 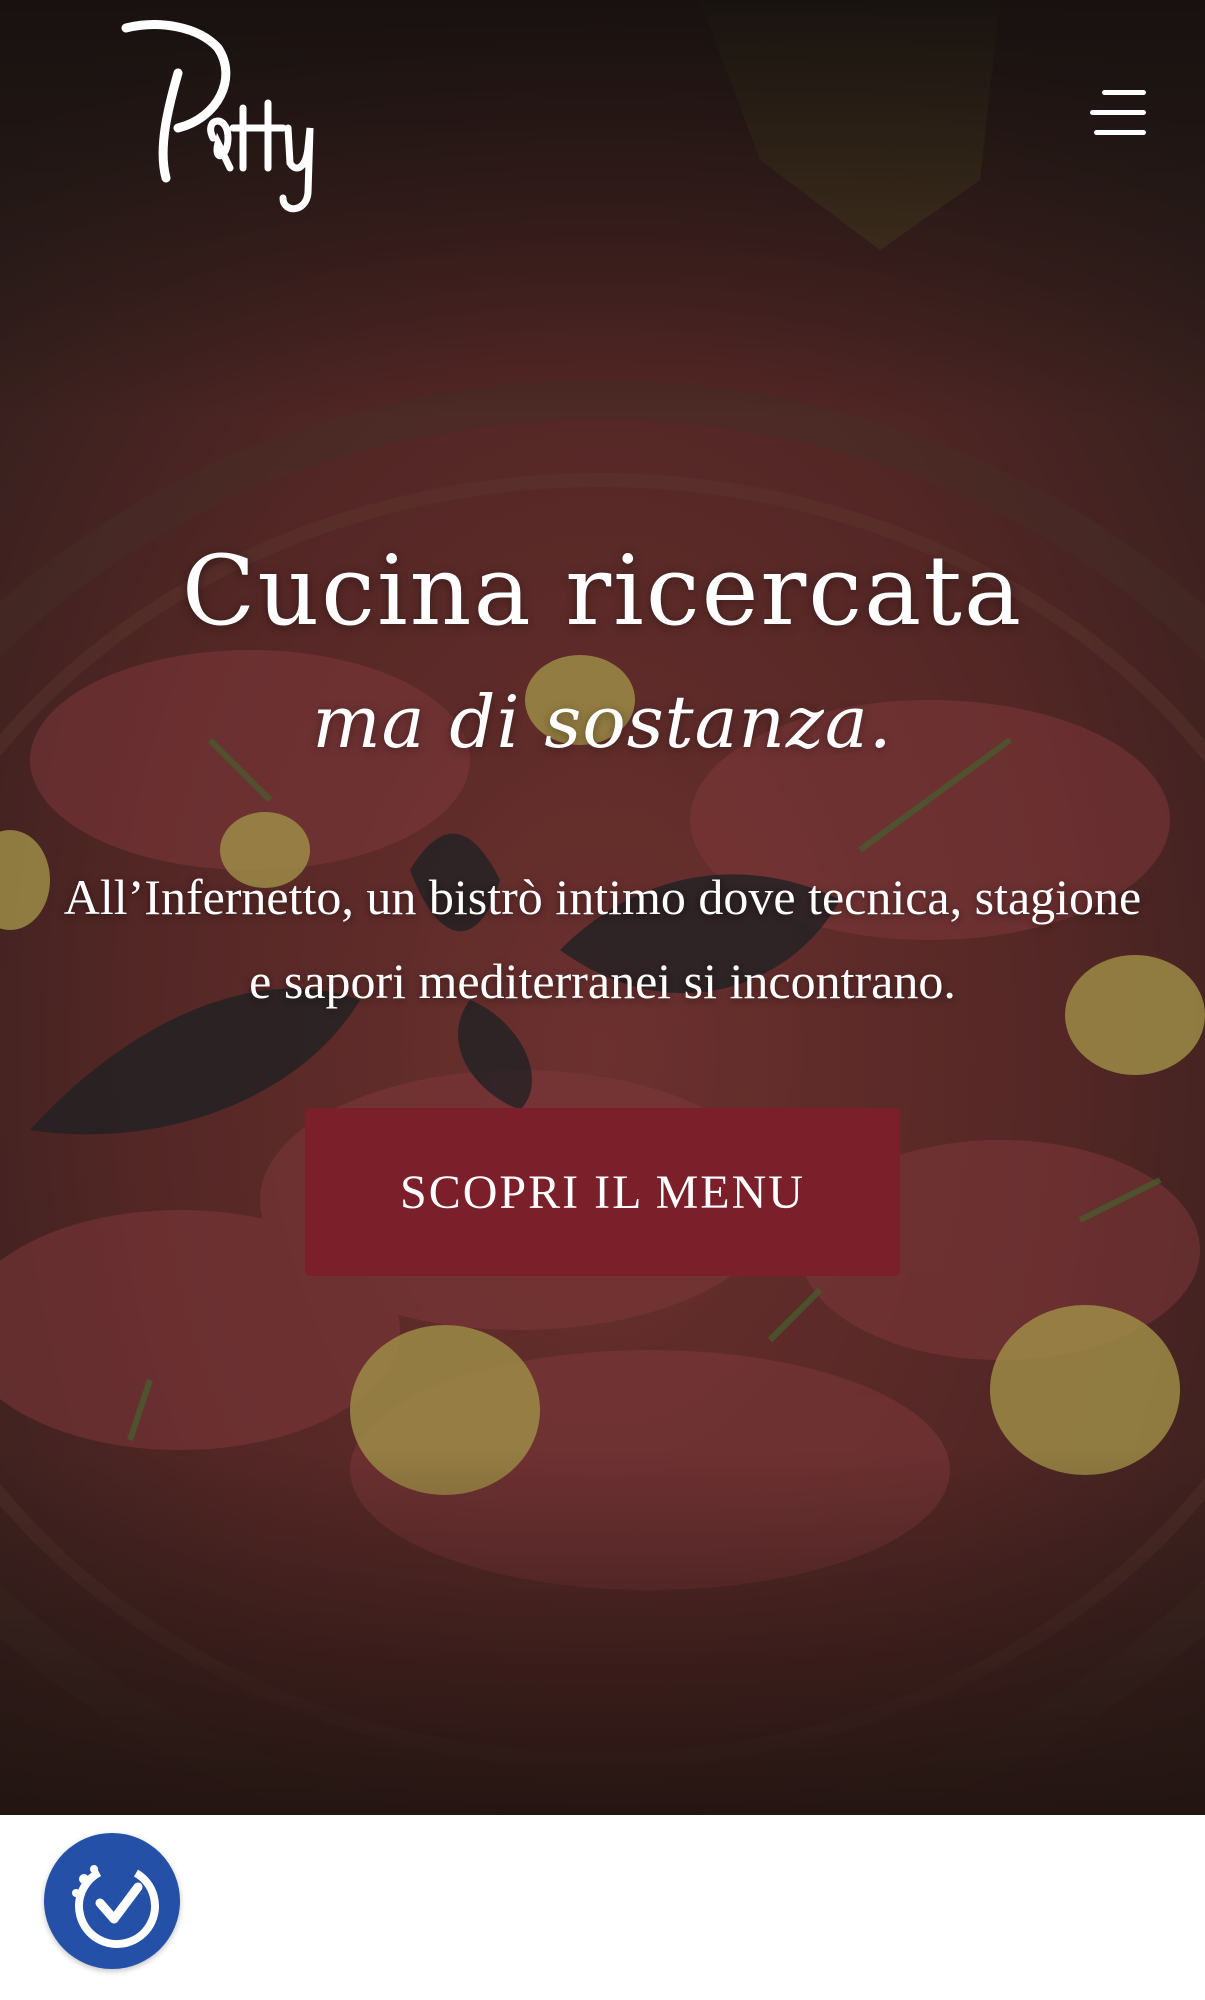 I want to click on patty-logo, so click(x=223, y=118).